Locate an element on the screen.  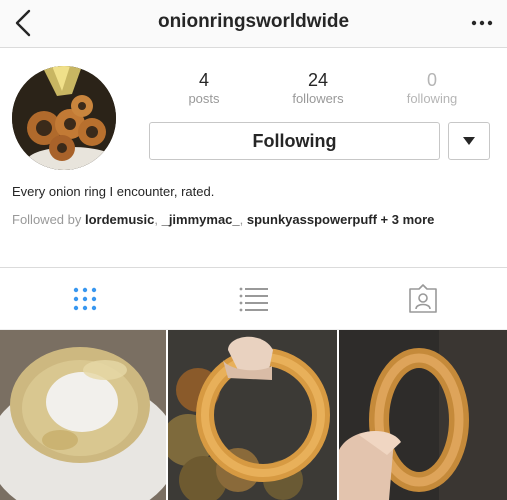
more-options-button is located at coordinates (482, 23).